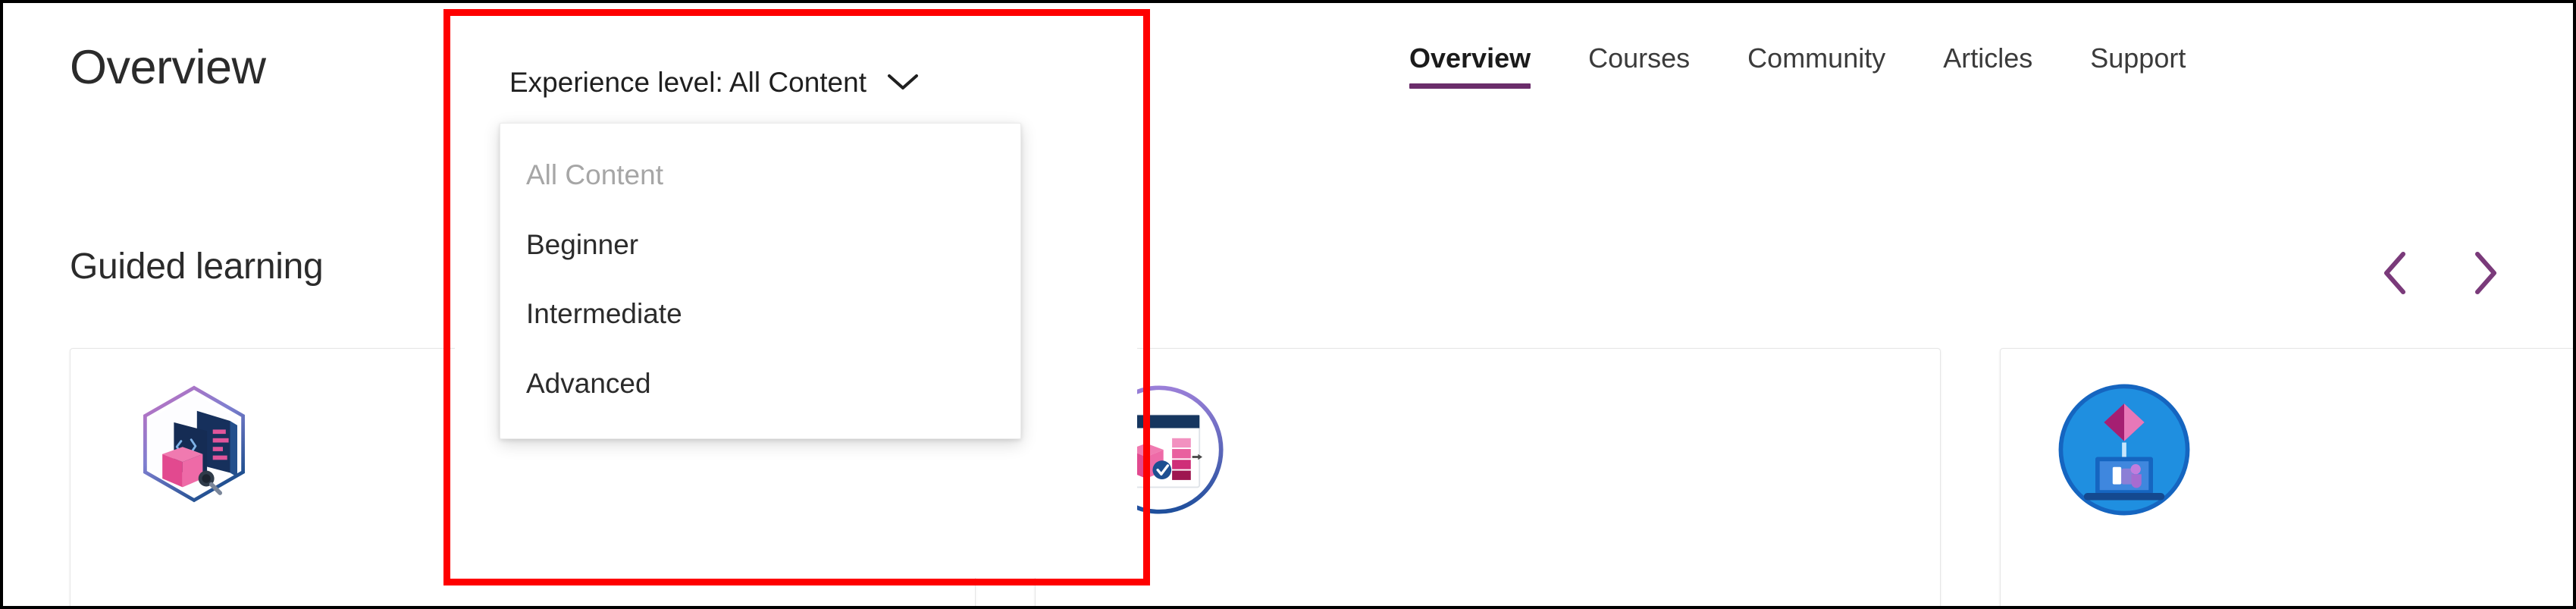 This screenshot has width=2576, height=609. Describe the element at coordinates (903, 83) in the screenshot. I see `chevron-down-icon` at that location.